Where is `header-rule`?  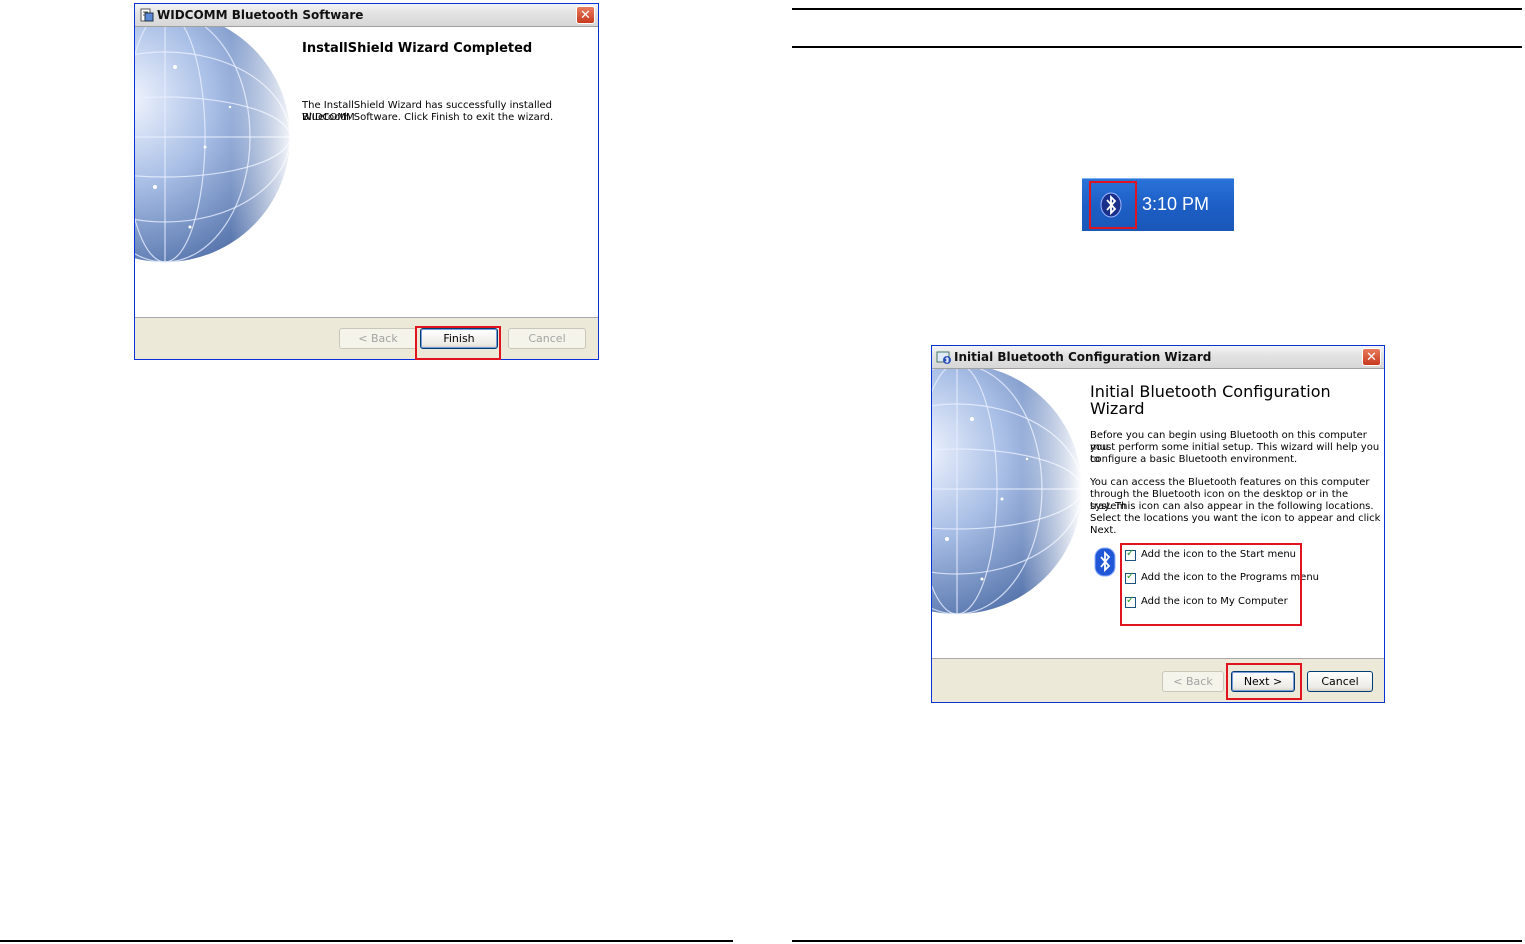 header-rule is located at coordinates (1157, 47).